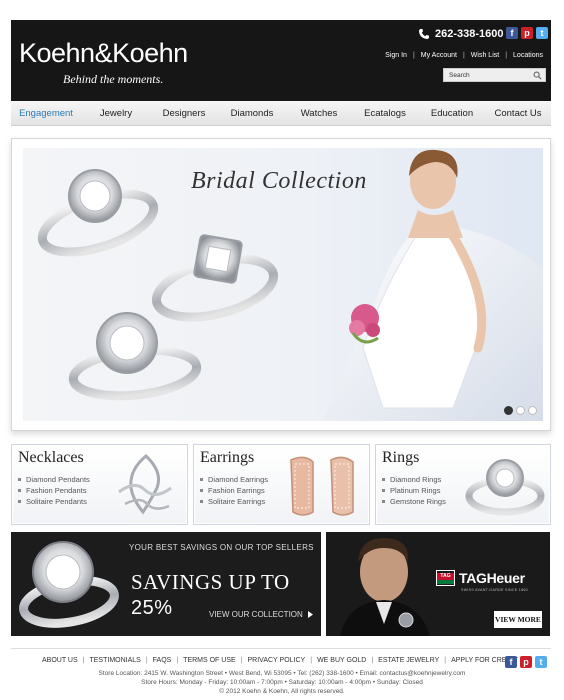  I want to click on social-links-top: f p t, so click(527, 33).